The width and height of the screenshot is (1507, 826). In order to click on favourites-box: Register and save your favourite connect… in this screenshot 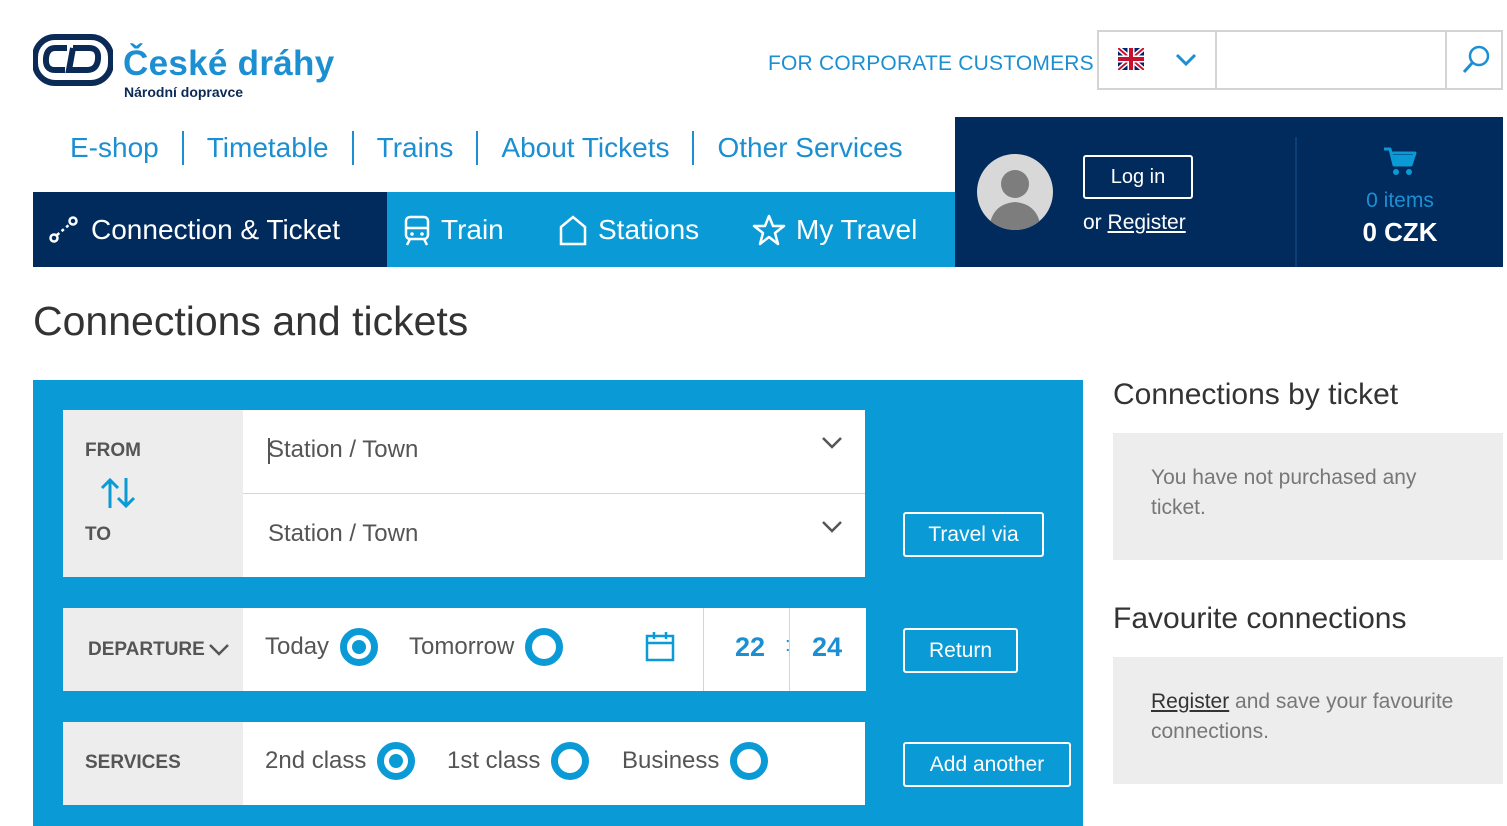, I will do `click(1308, 720)`.